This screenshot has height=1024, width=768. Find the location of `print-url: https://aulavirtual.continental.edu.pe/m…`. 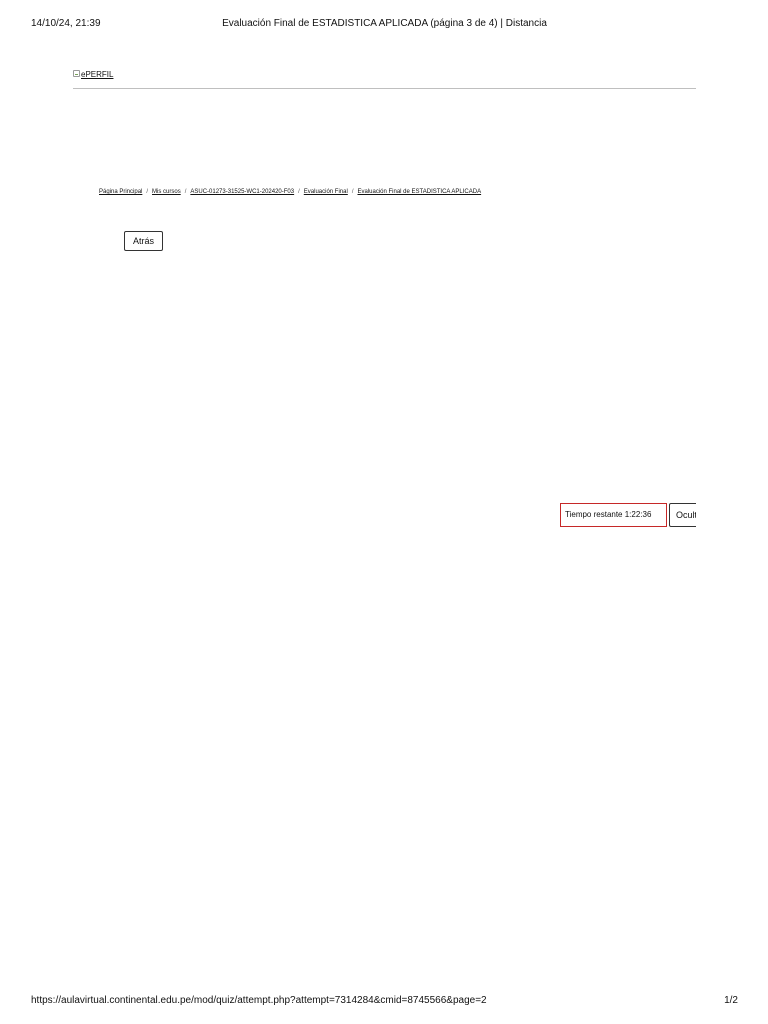

print-url: https://aulavirtual.continental.edu.pe/m… is located at coordinates (259, 1000).